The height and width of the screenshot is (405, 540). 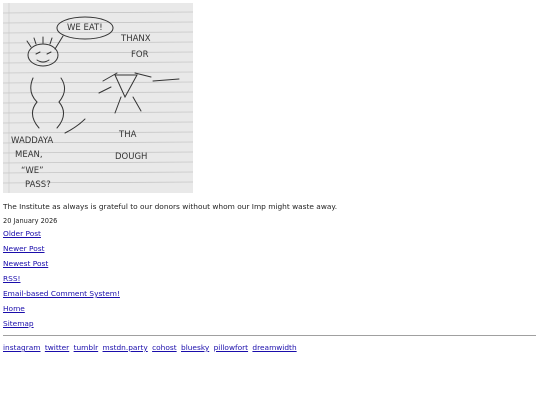 I want to click on footer-divider, so click(x=269, y=335).